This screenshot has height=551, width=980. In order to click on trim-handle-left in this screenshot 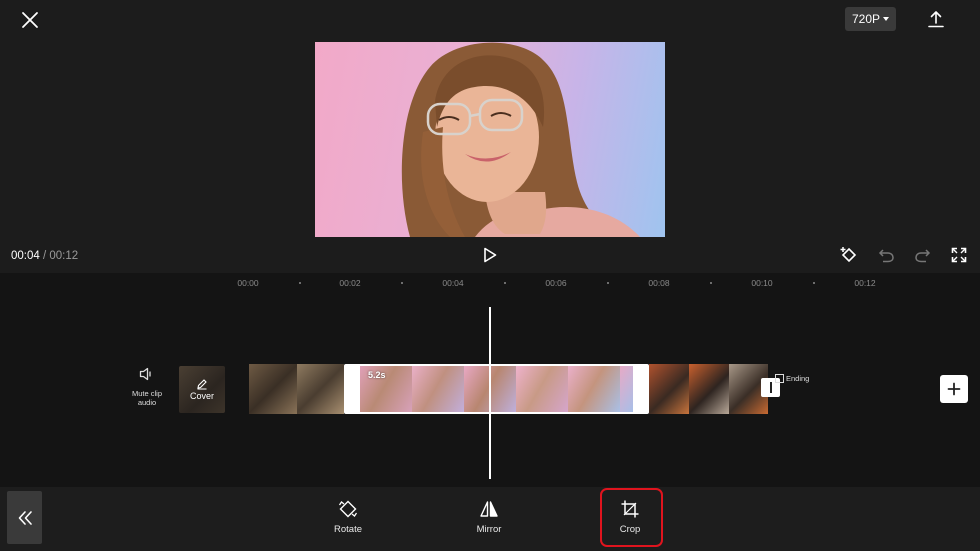, I will do `click(352, 389)`.